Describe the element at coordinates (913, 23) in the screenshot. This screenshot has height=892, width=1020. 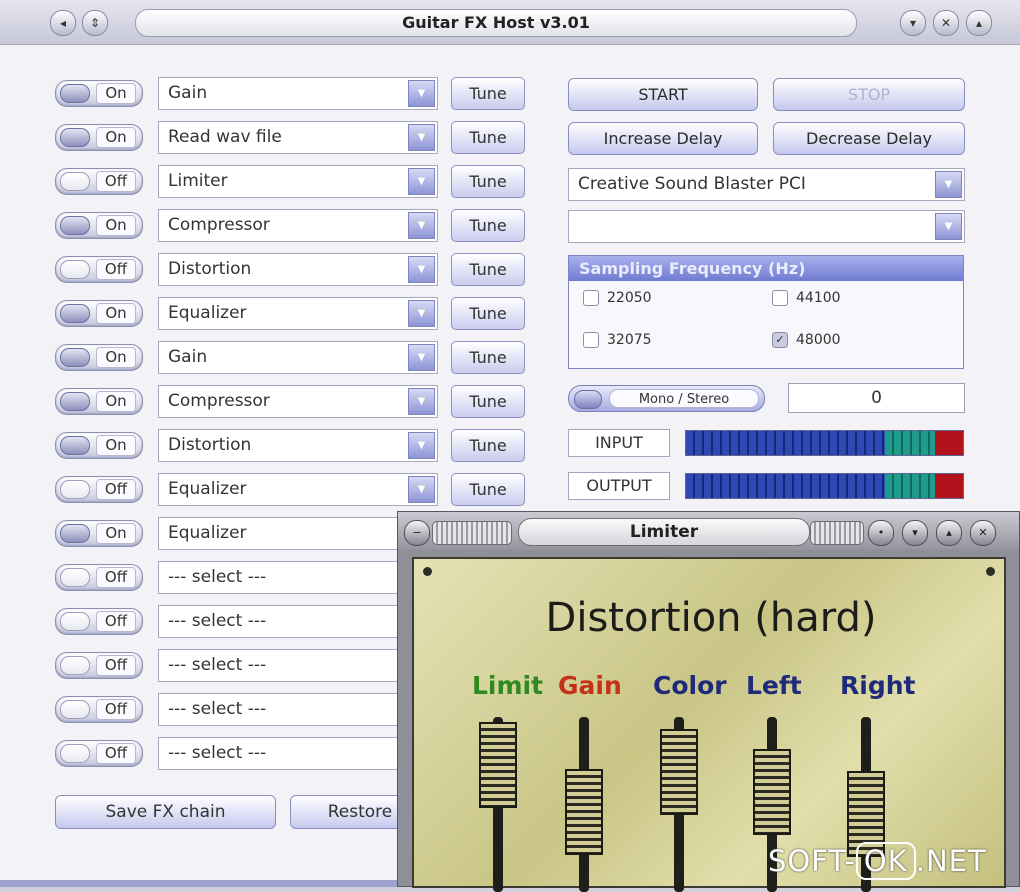
I see `minimize-button: ▾` at that location.